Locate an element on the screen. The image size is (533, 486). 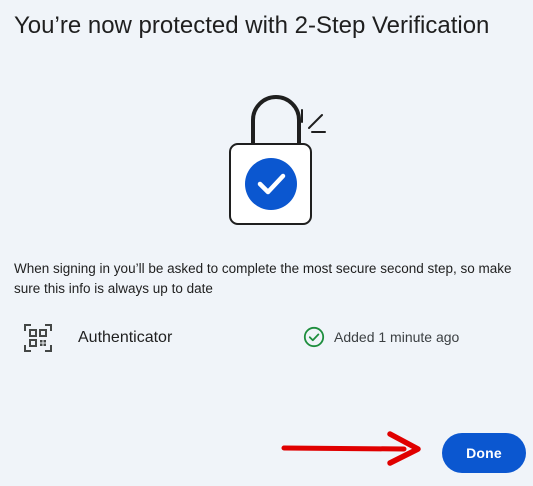
status-text: Added 1 minute ago is located at coordinates (397, 337).